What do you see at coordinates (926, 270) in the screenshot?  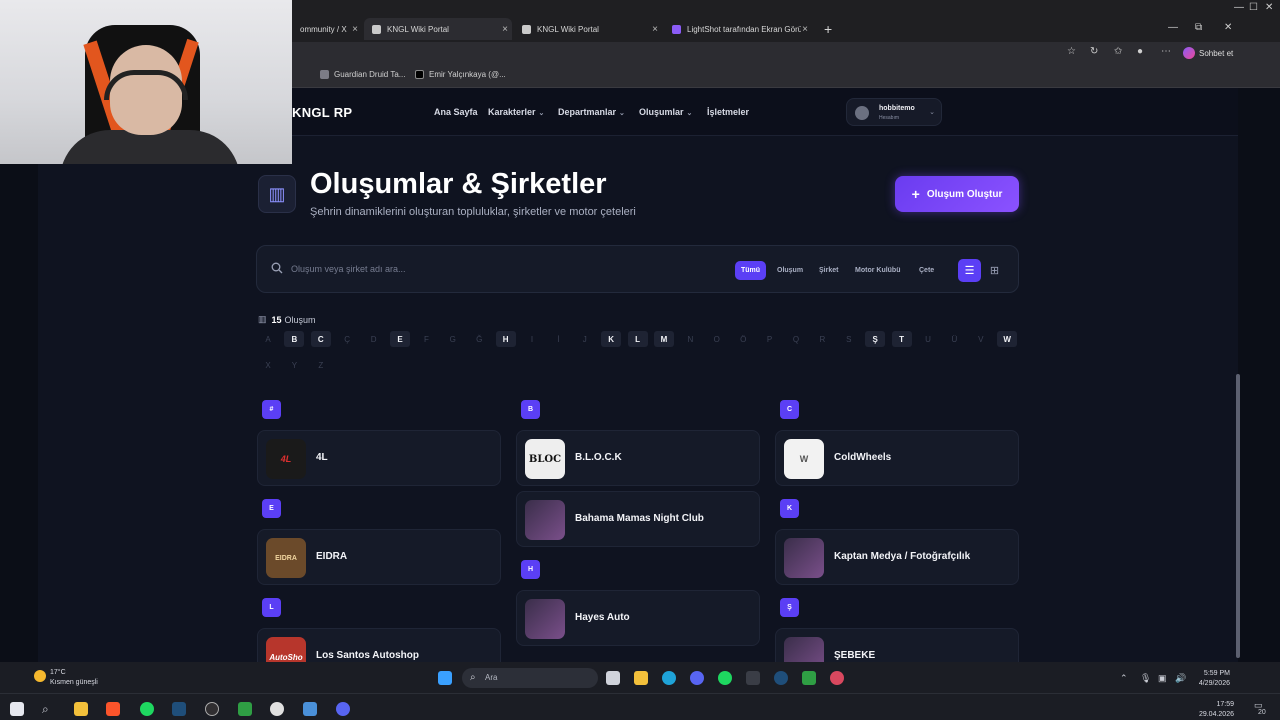 I see `filter-gang: Çete` at bounding box center [926, 270].